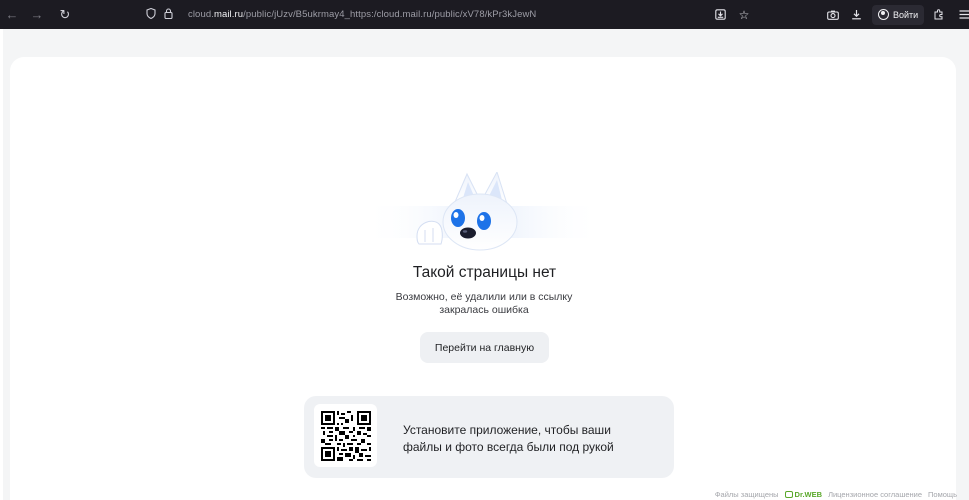  I want to click on download-icon, so click(856, 15).